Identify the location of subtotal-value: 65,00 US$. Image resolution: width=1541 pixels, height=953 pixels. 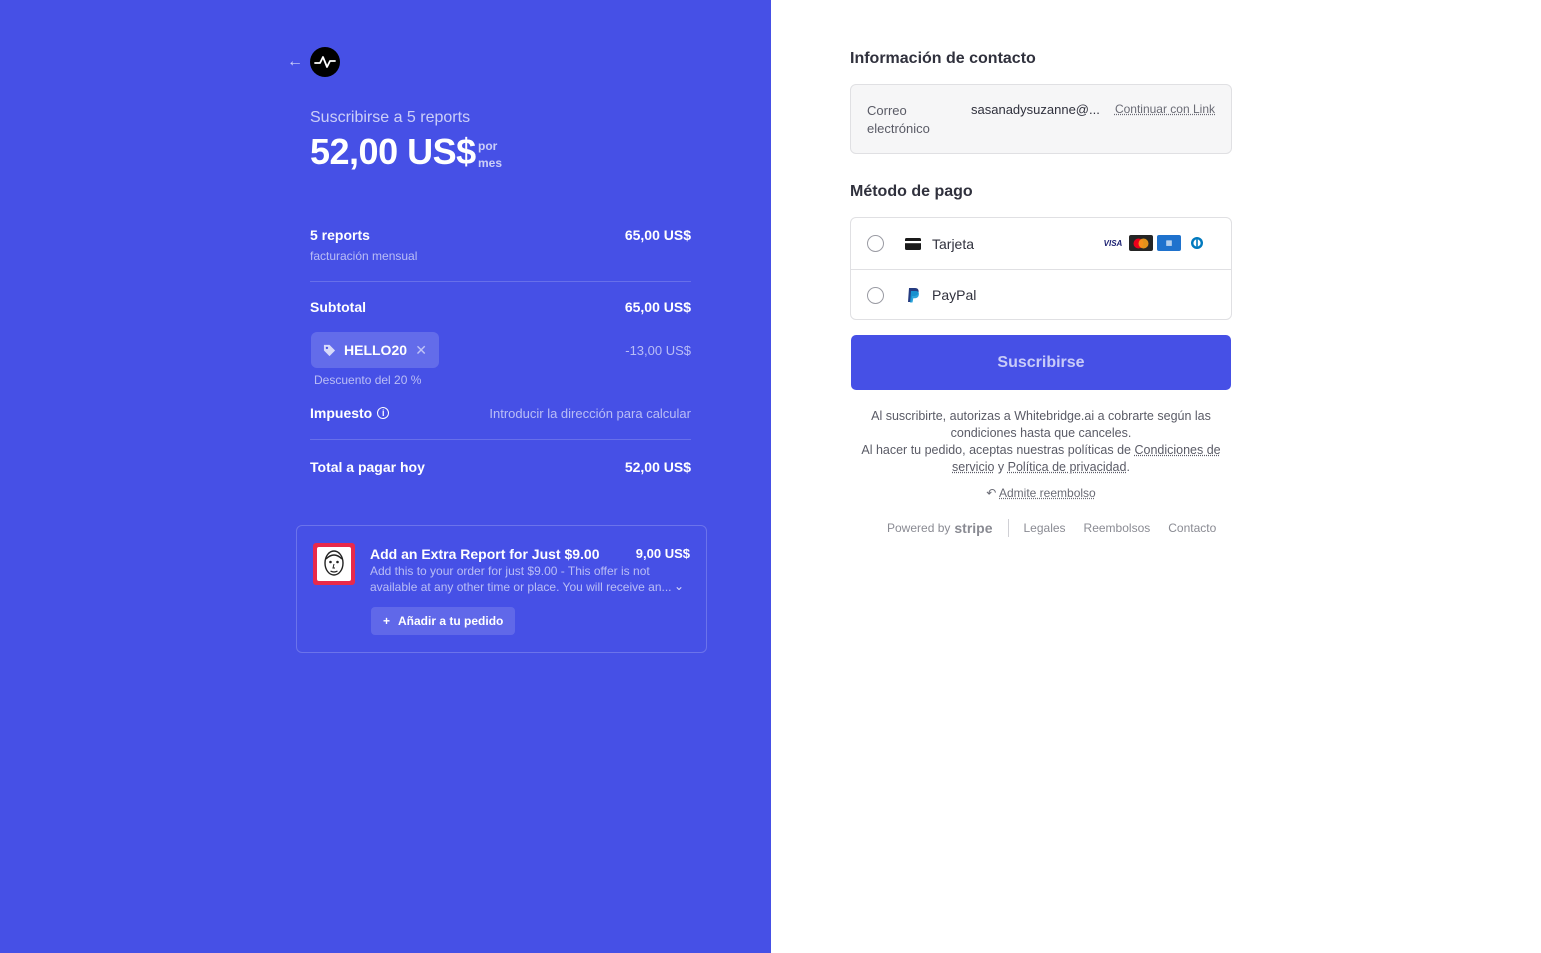
(657, 307).